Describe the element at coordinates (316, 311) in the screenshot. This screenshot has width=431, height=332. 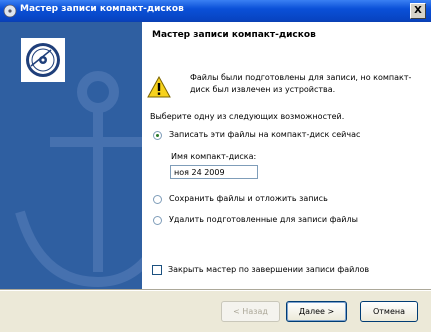
I see `next-button: Далее >` at that location.